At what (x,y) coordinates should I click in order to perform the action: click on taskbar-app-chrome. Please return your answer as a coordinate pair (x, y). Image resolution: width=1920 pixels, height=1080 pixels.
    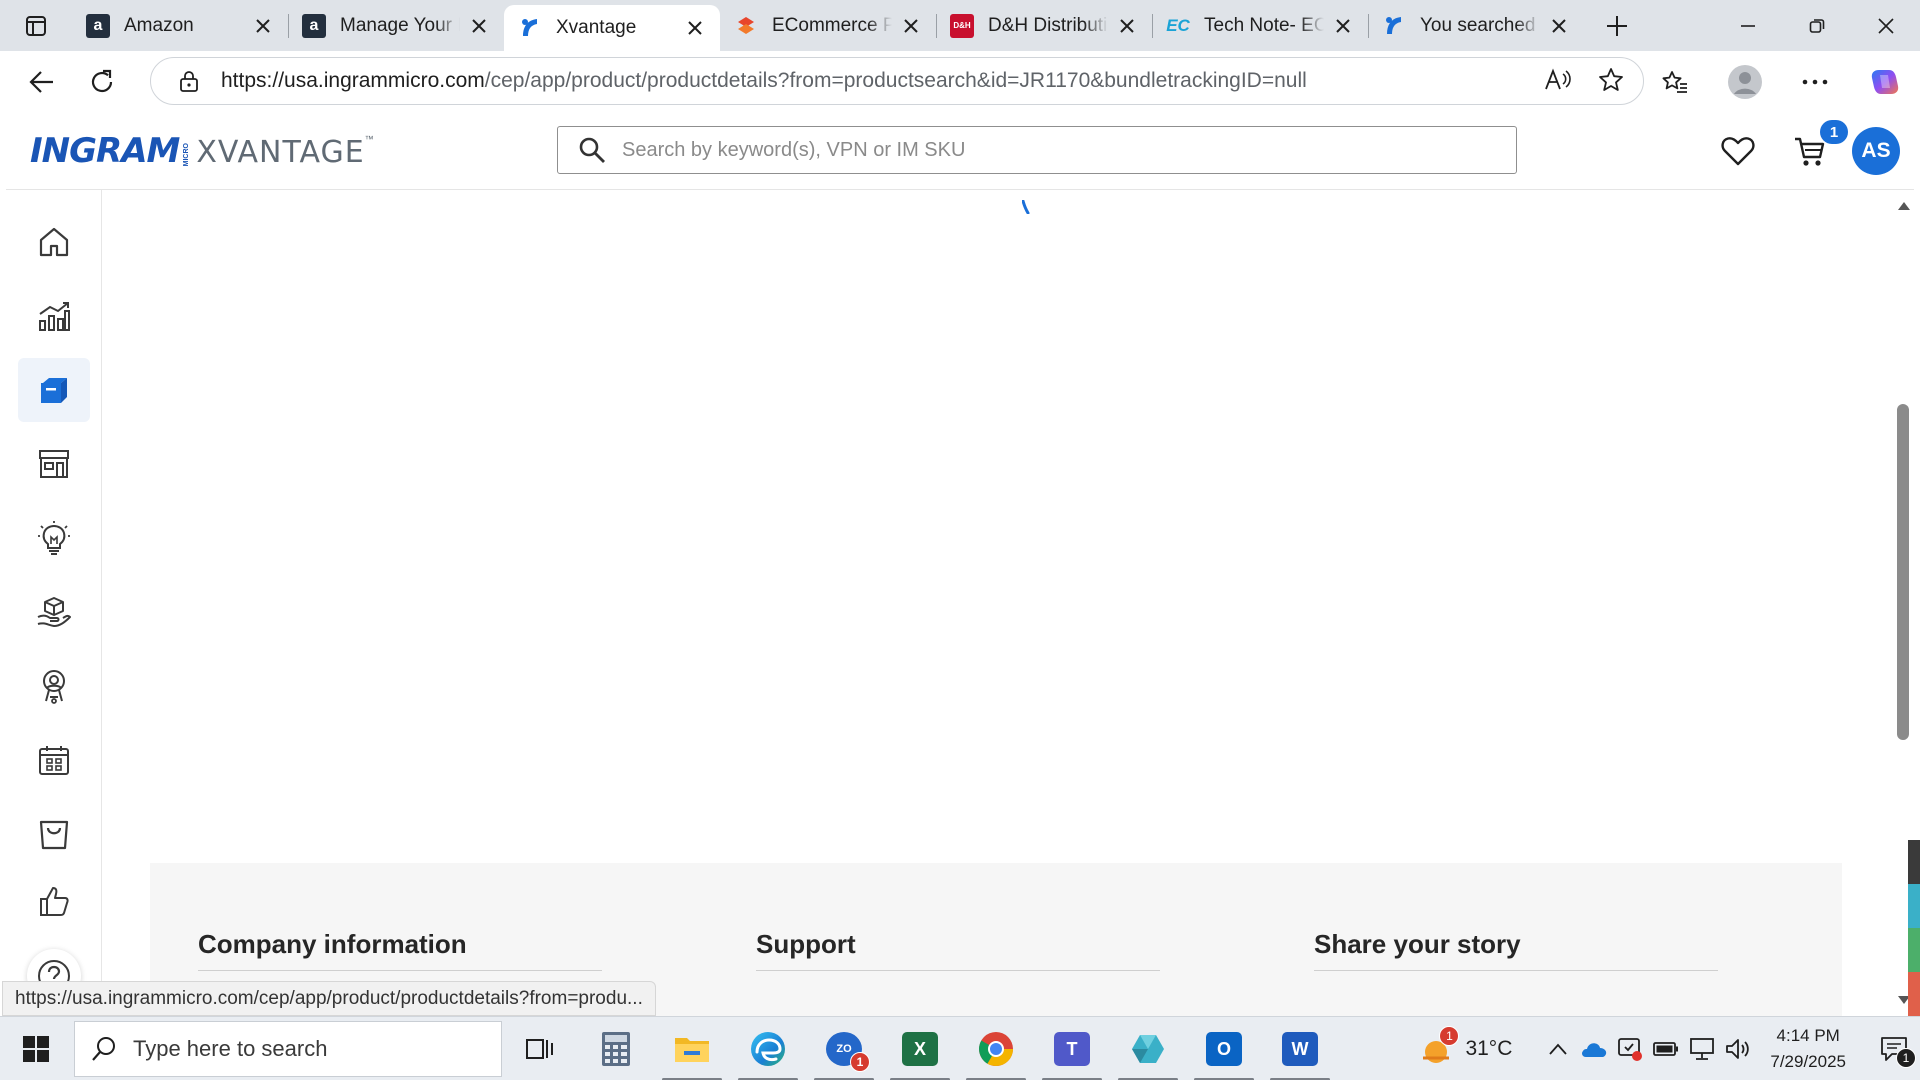
    Looking at the image, I should click on (996, 1048).